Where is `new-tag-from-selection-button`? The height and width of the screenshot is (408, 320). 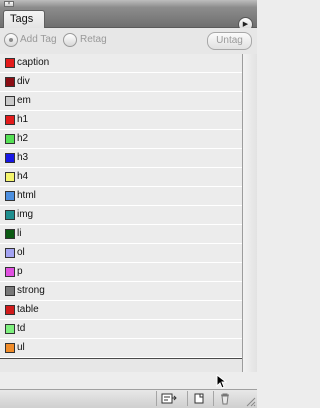
new-tag-from-selection-button is located at coordinates (168, 398).